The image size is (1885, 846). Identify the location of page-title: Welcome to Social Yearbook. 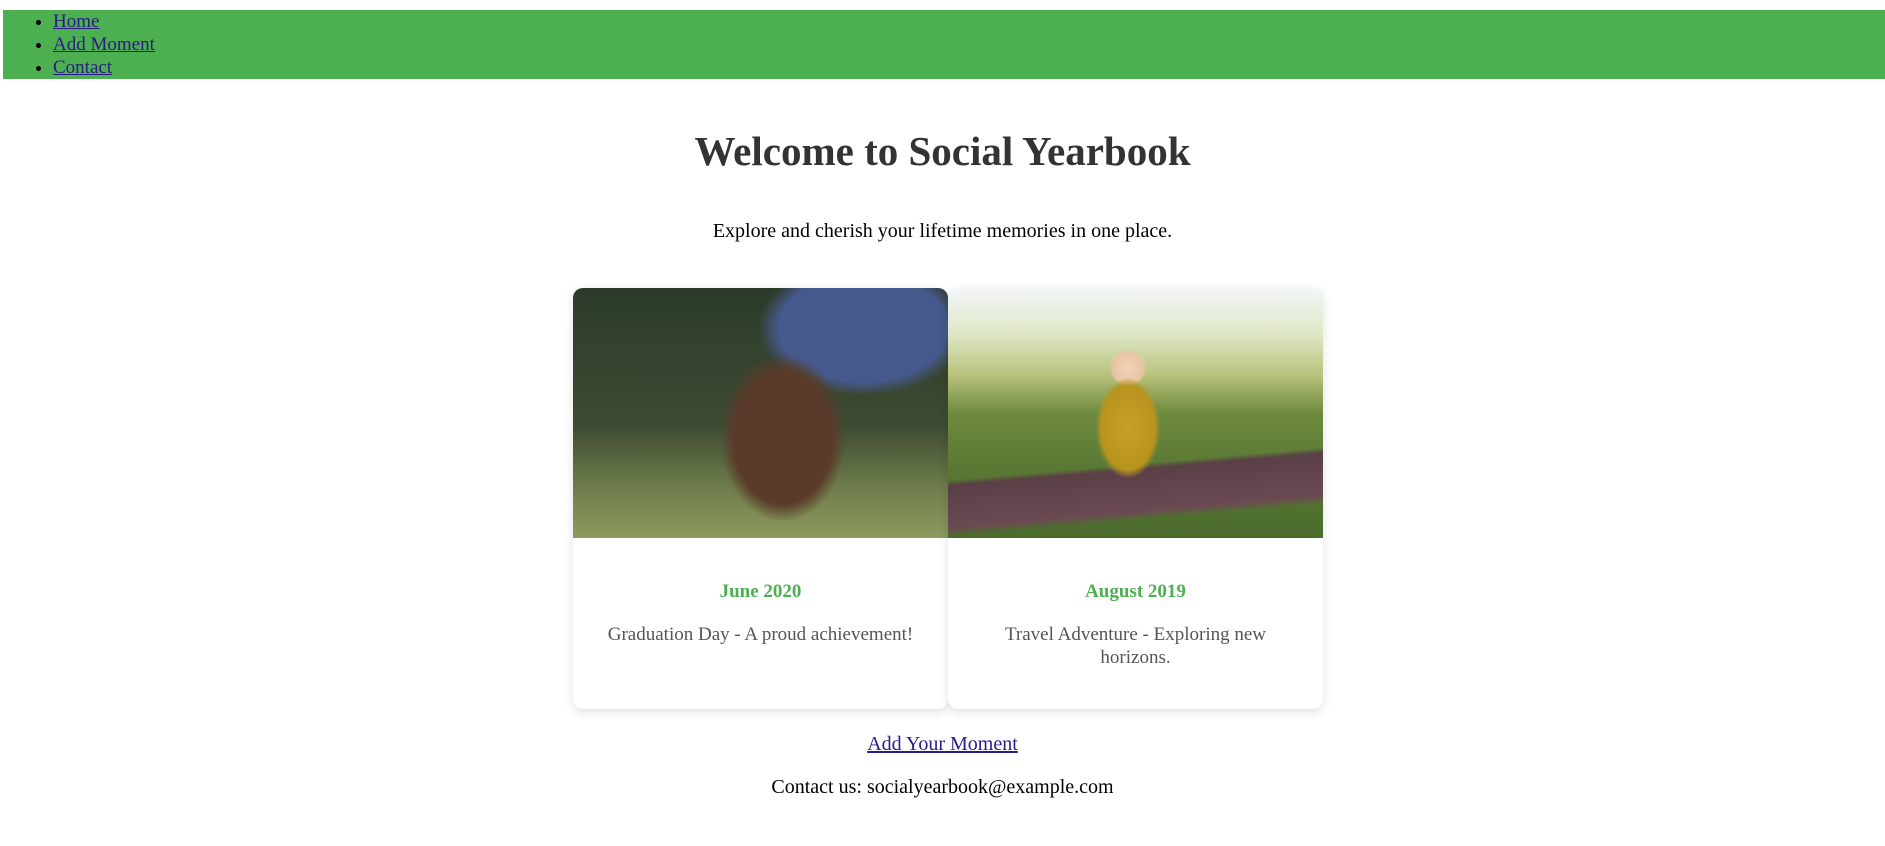
(942, 151).